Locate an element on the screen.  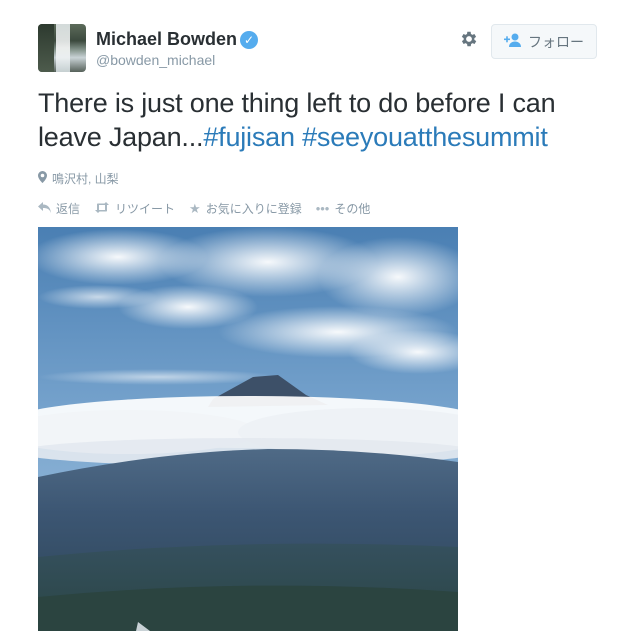
reply-label: 返信 is located at coordinates (68, 209).